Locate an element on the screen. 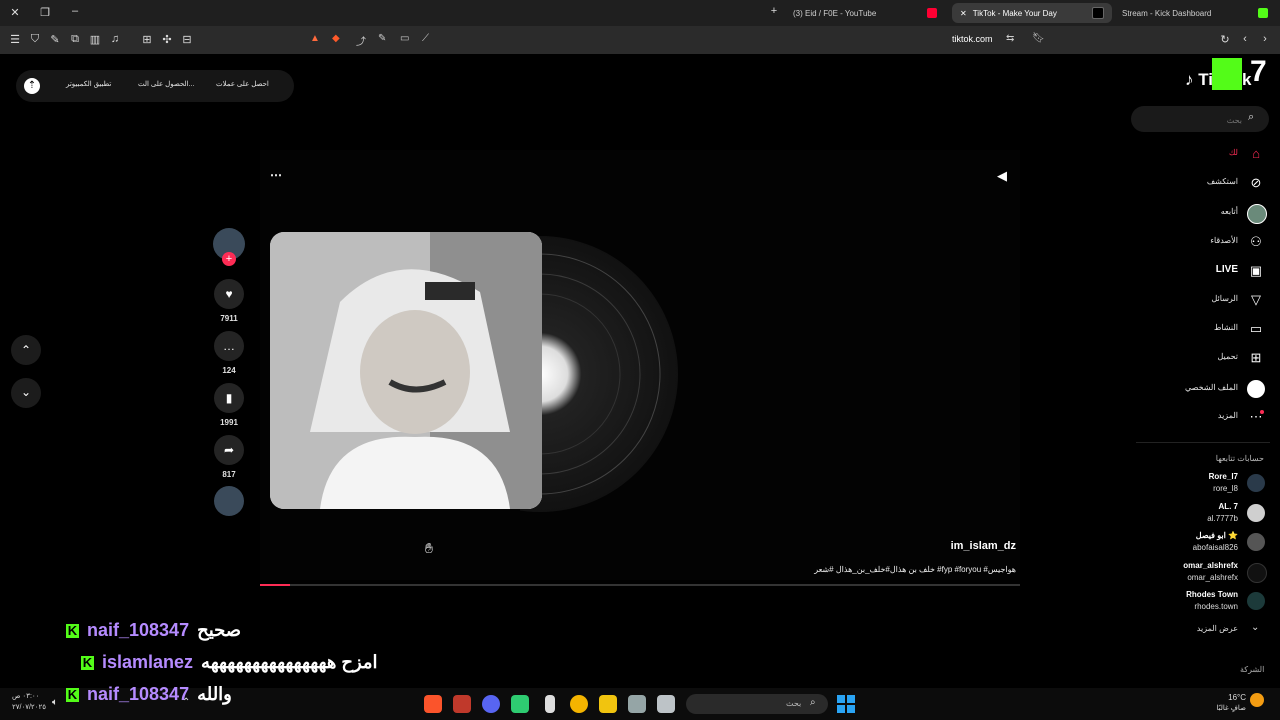 This screenshot has height=720, width=1280. app-taskbar-icon is located at coordinates (462, 704).